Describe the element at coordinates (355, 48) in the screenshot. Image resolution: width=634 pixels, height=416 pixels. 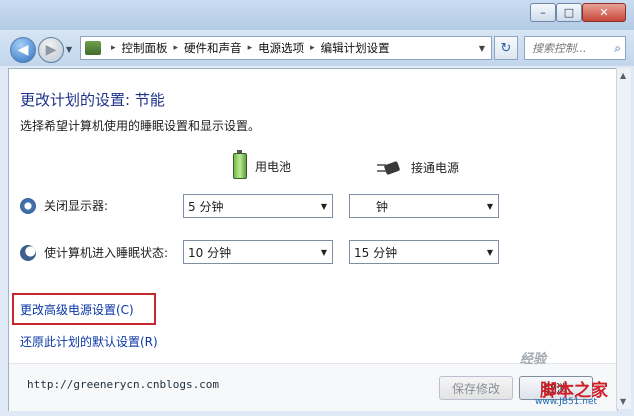
I see `breadcrumb-edit-plan: 编辑计划设置` at that location.